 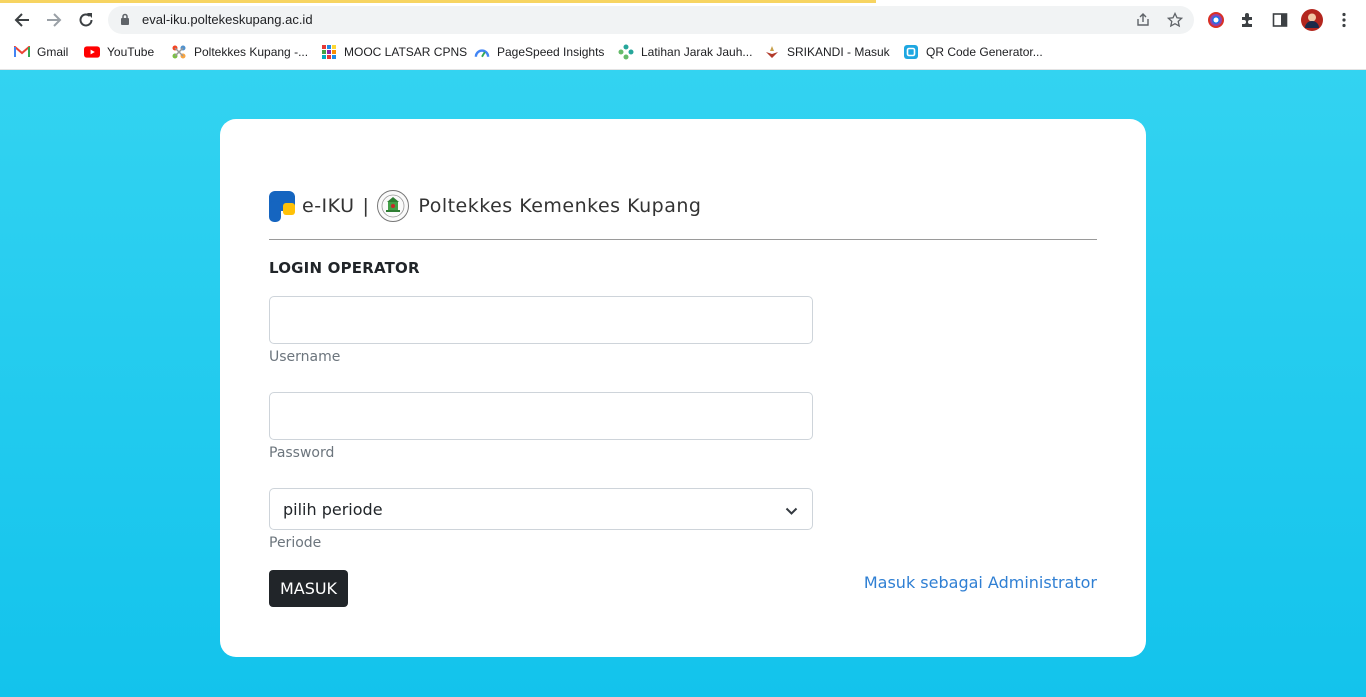 What do you see at coordinates (305, 357) in the screenshot?
I see `username-label: Username` at bounding box center [305, 357].